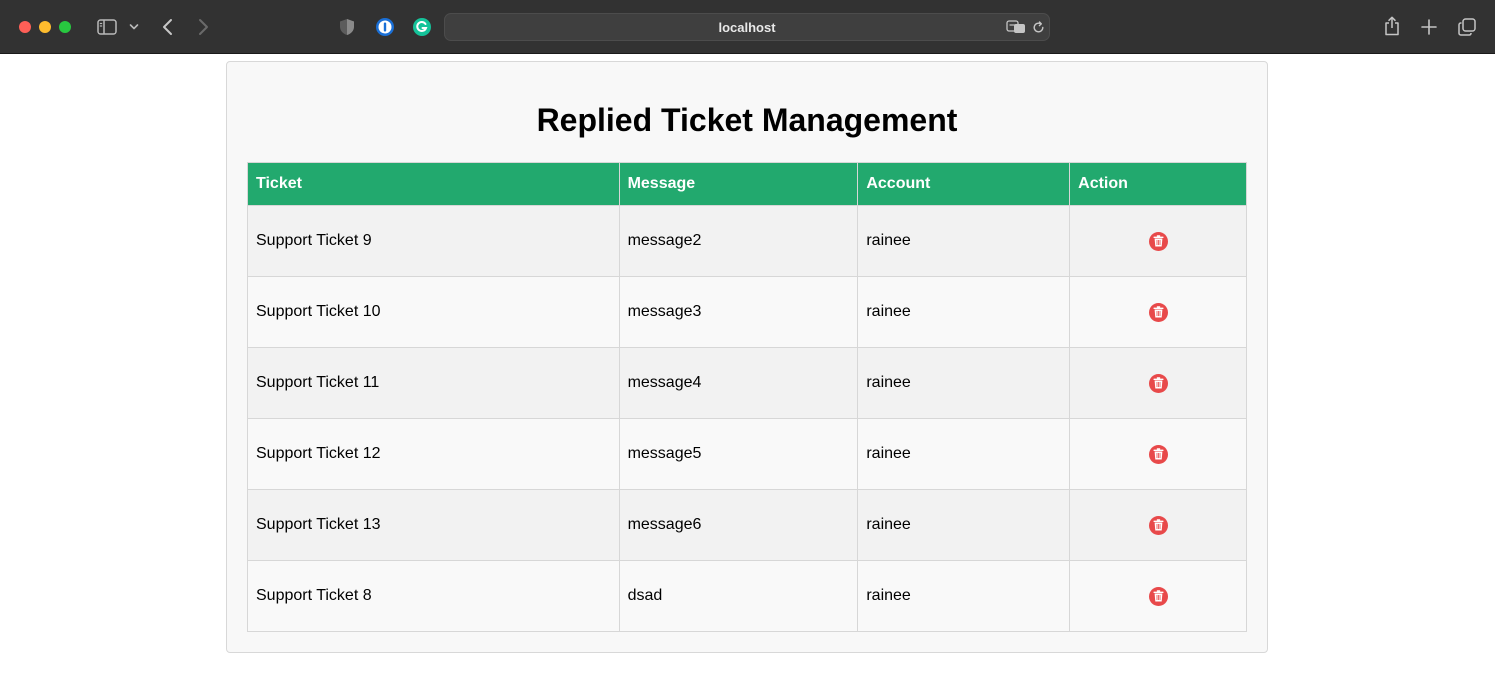 The height and width of the screenshot is (675, 1495). I want to click on table-row: Support Ticket 13 message6 rainee, so click(747, 525).